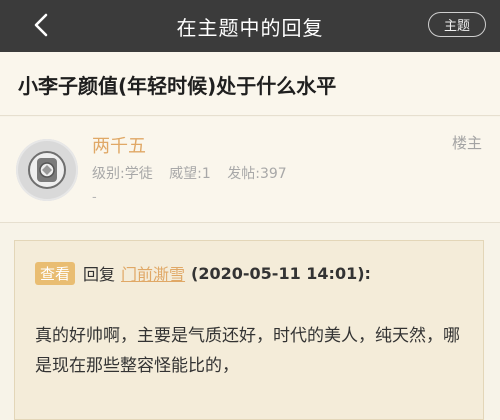 The image size is (500, 420). I want to click on topic-button: 主题, so click(457, 24).